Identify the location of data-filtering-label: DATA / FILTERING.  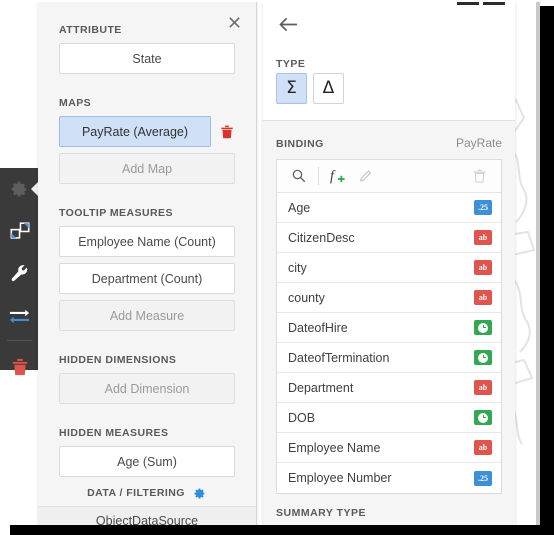
(136, 493).